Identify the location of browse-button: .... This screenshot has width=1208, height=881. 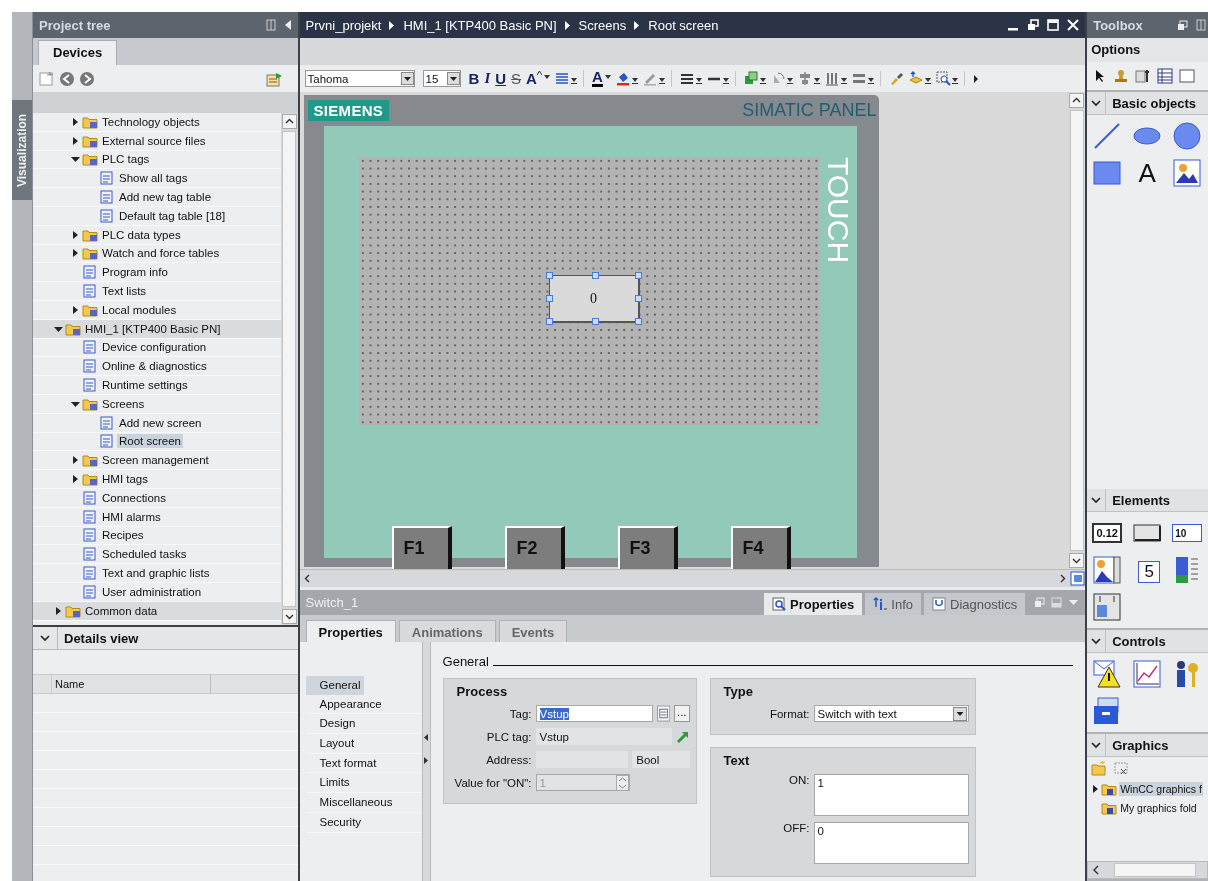
(681, 713).